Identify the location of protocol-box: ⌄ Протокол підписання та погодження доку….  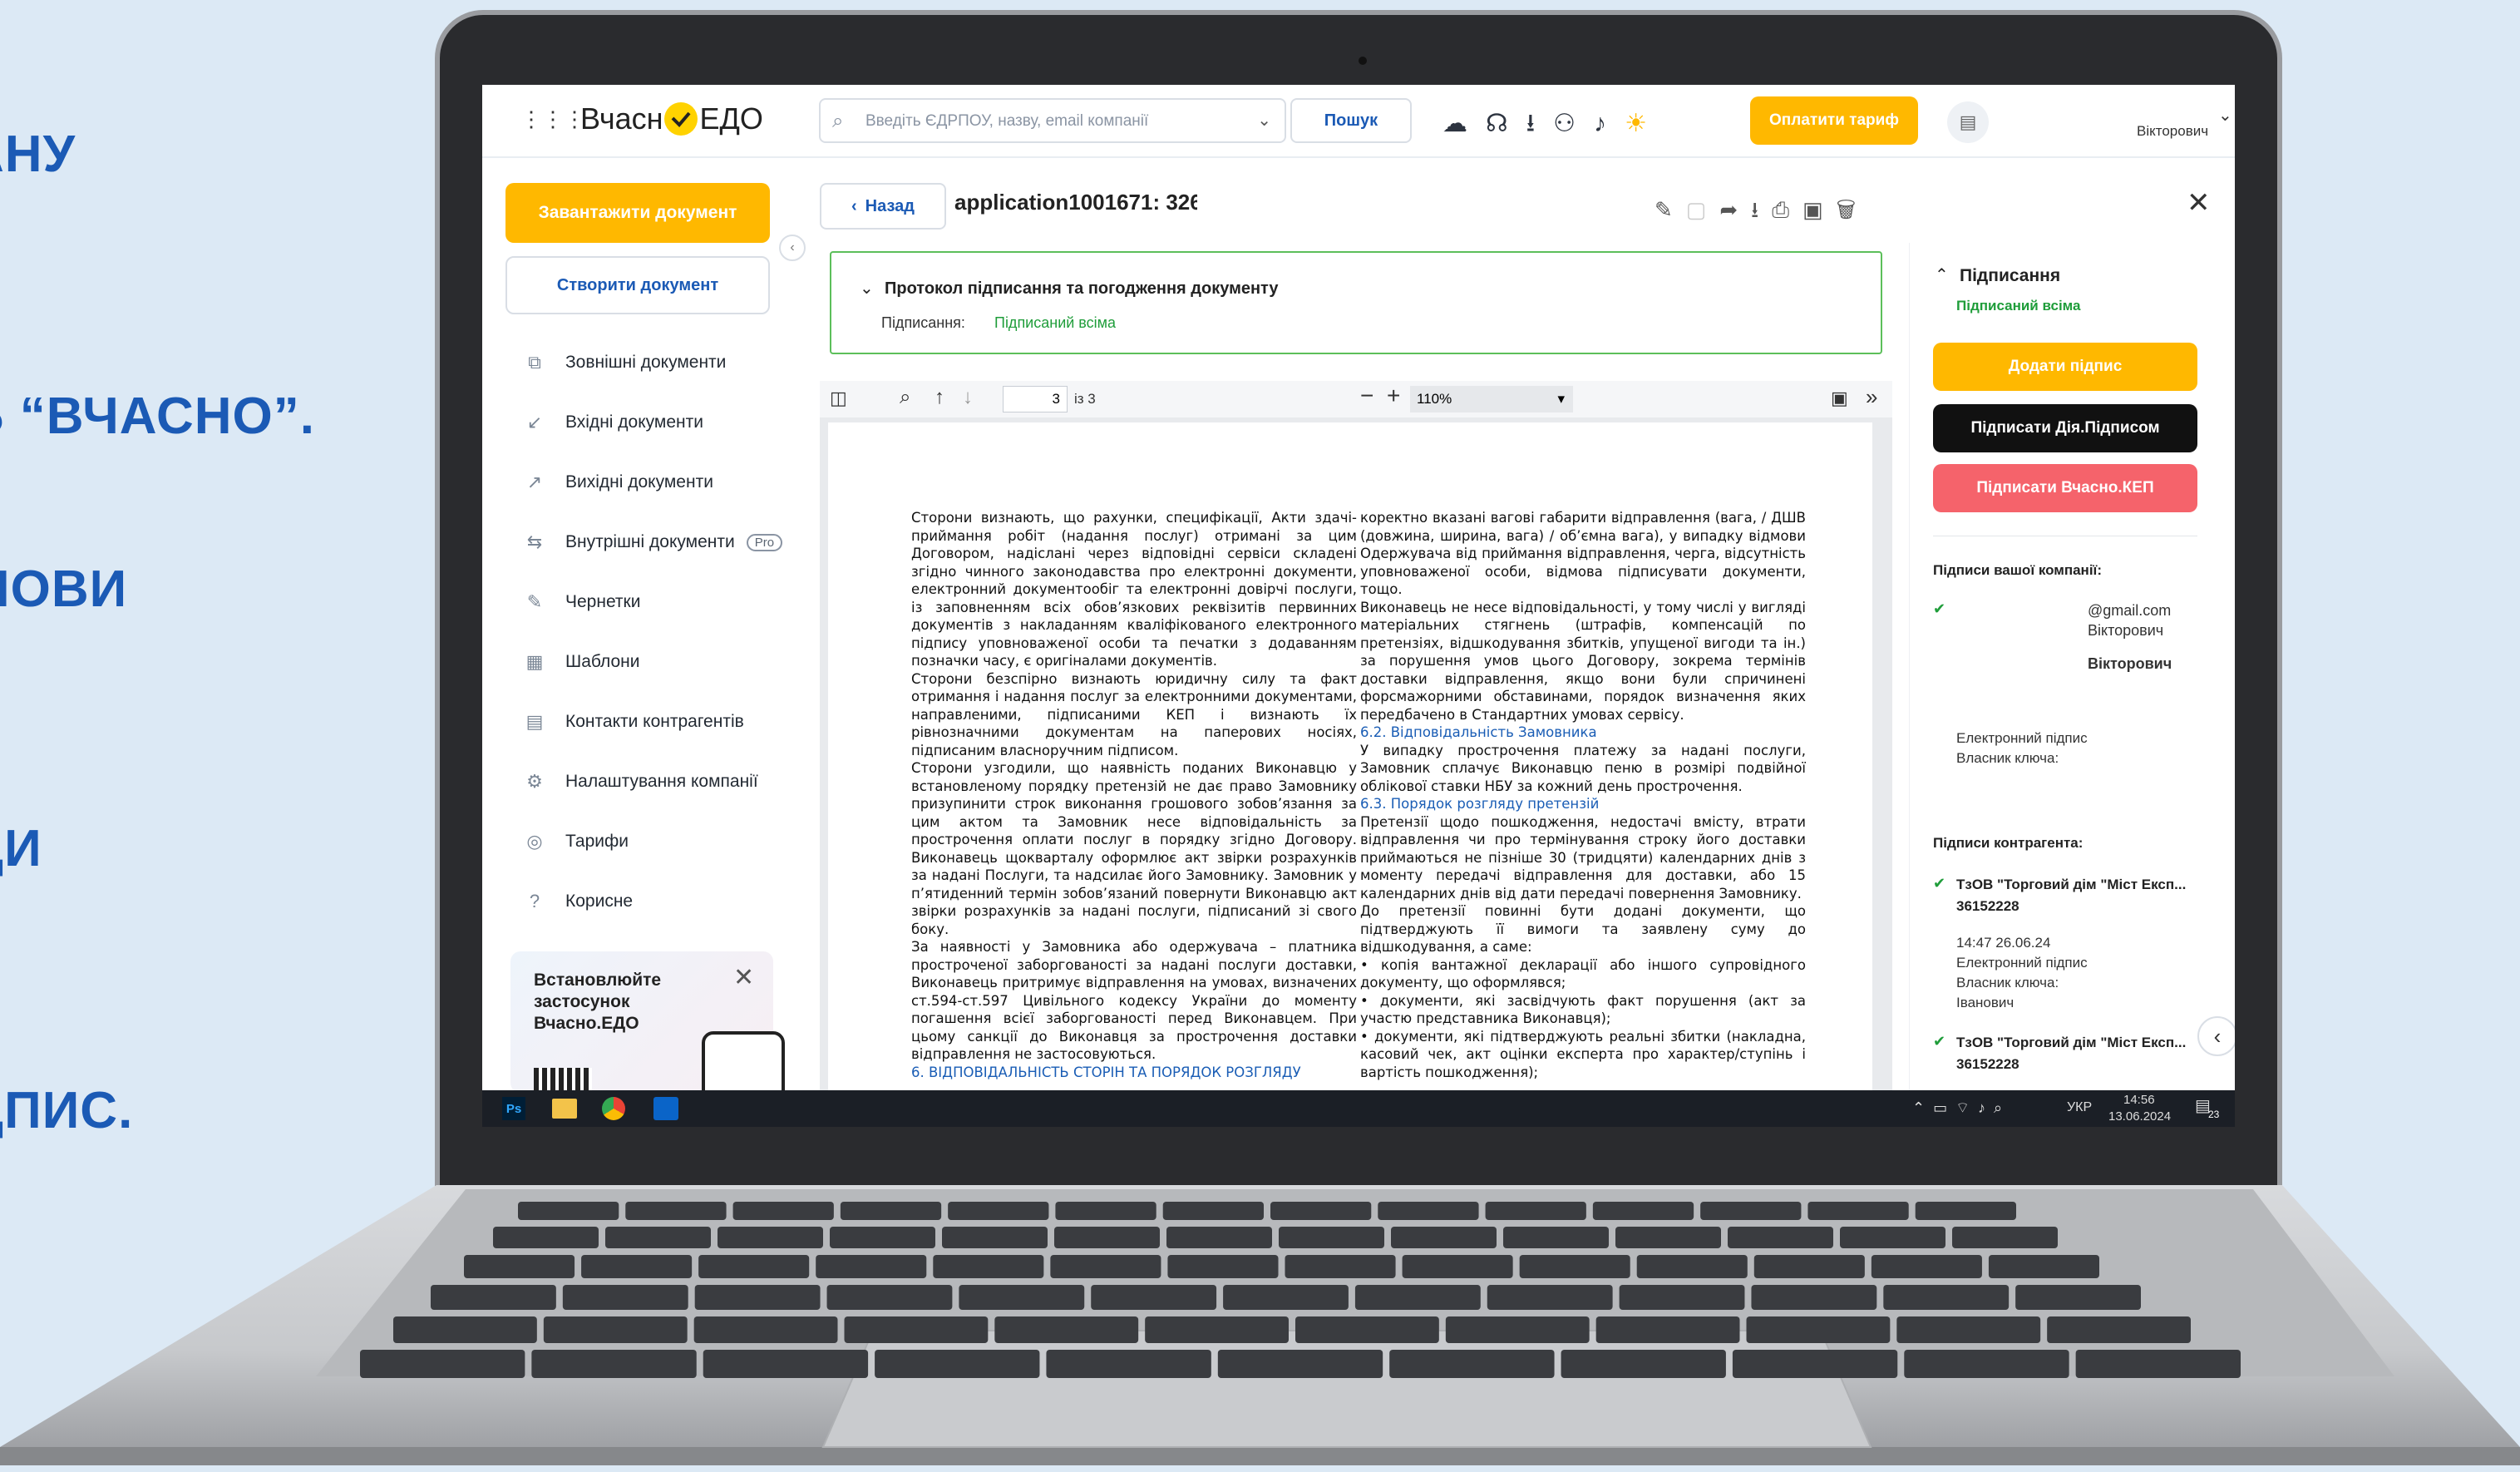
(1356, 302).